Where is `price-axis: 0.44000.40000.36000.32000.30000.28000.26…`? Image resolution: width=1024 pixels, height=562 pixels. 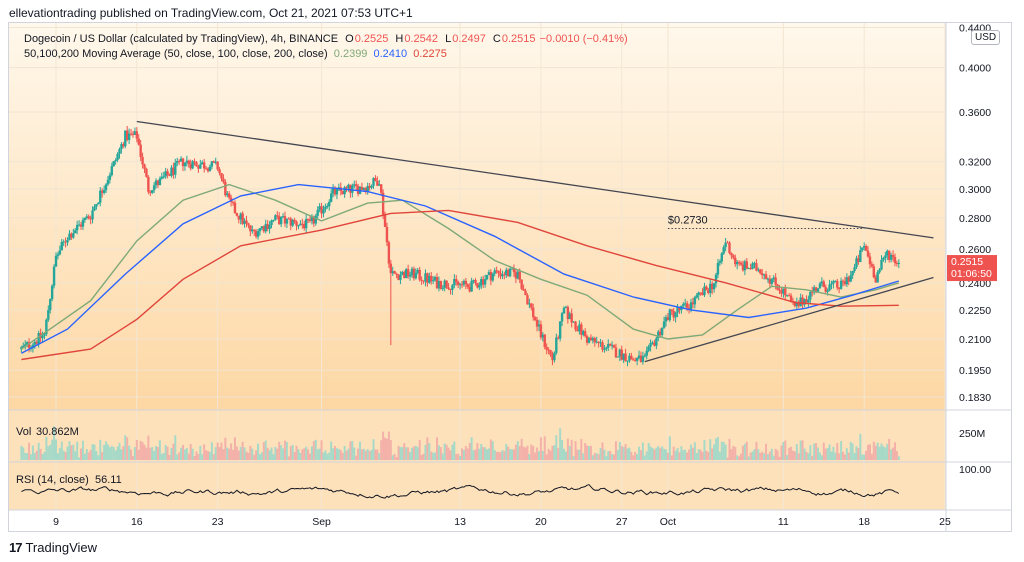 price-axis: 0.44000.40000.36000.32000.30000.28000.26… is located at coordinates (975, 213).